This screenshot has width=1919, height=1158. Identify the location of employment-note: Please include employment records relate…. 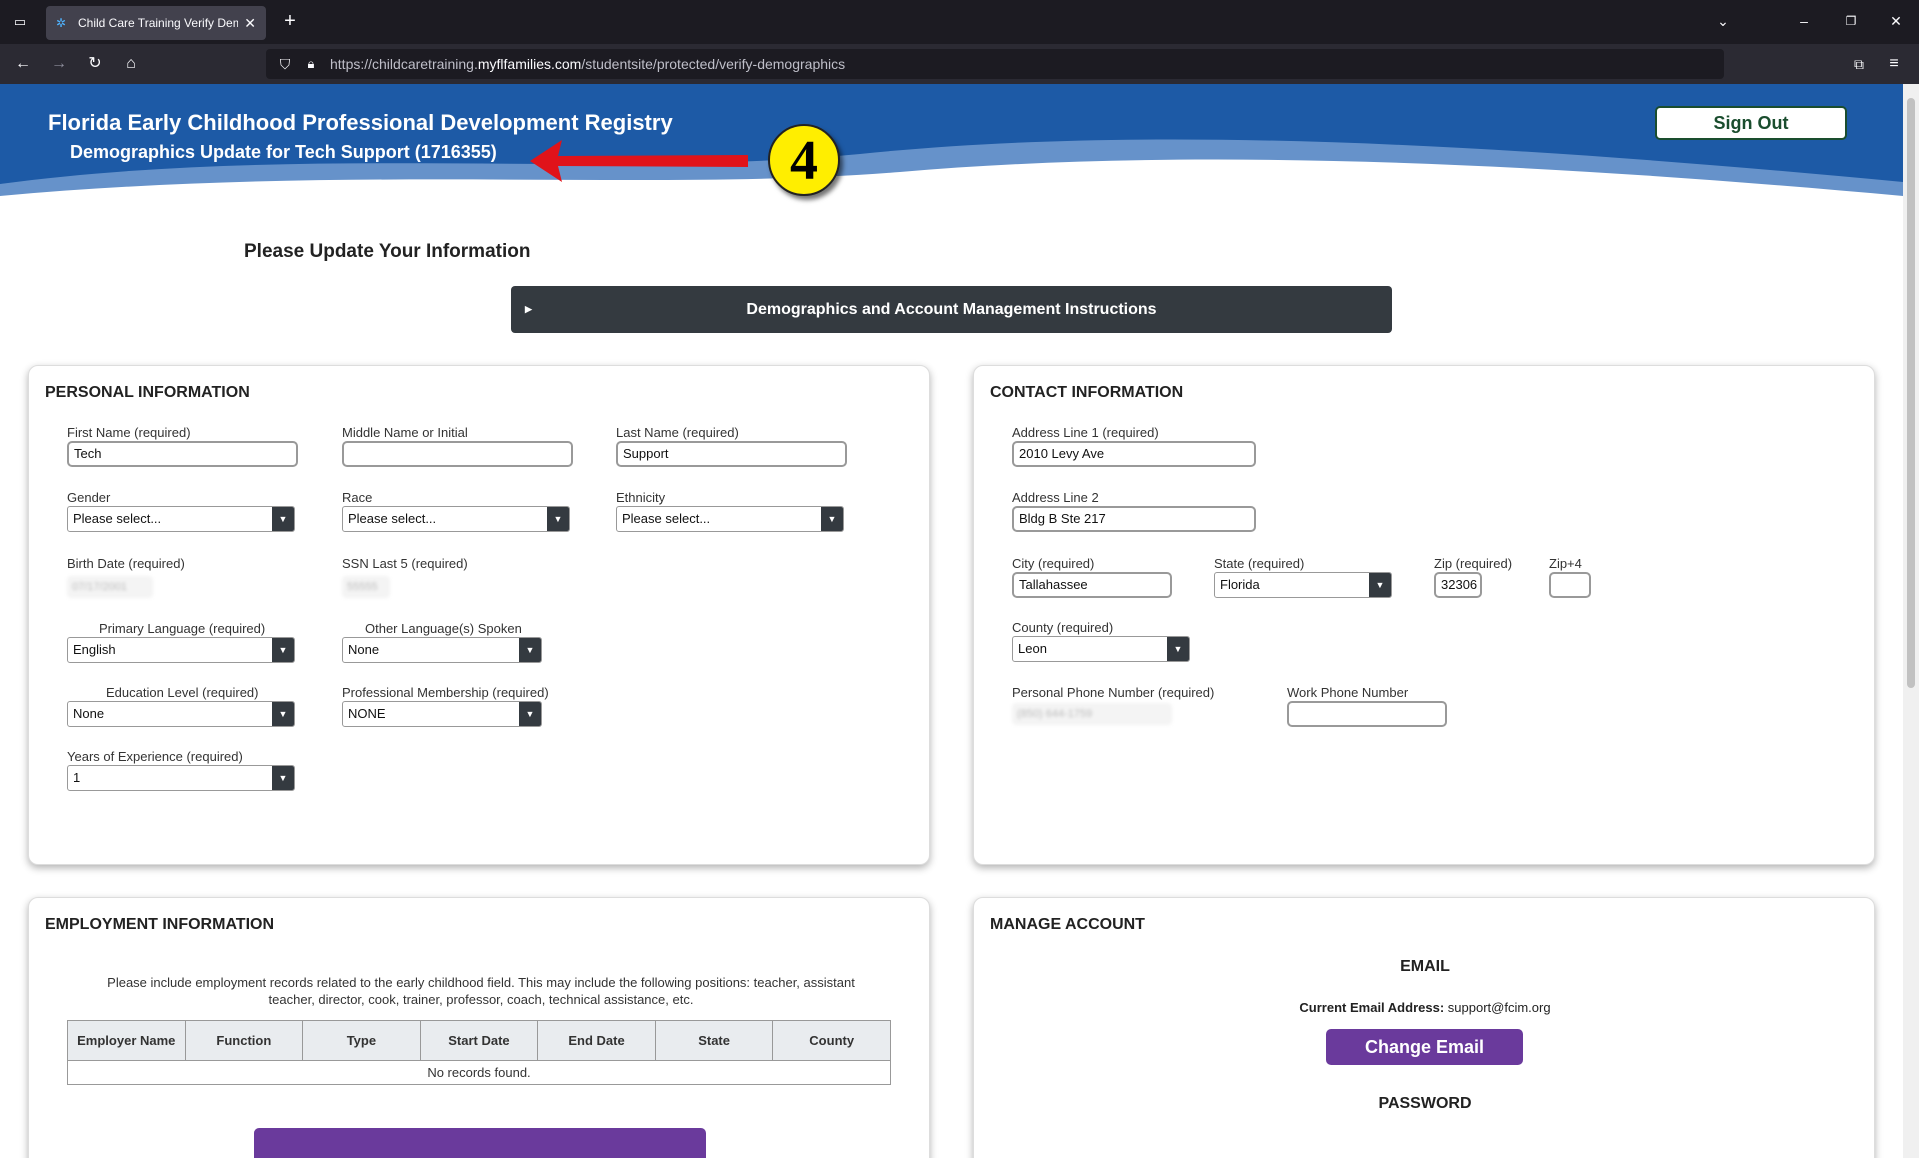
(481, 991).